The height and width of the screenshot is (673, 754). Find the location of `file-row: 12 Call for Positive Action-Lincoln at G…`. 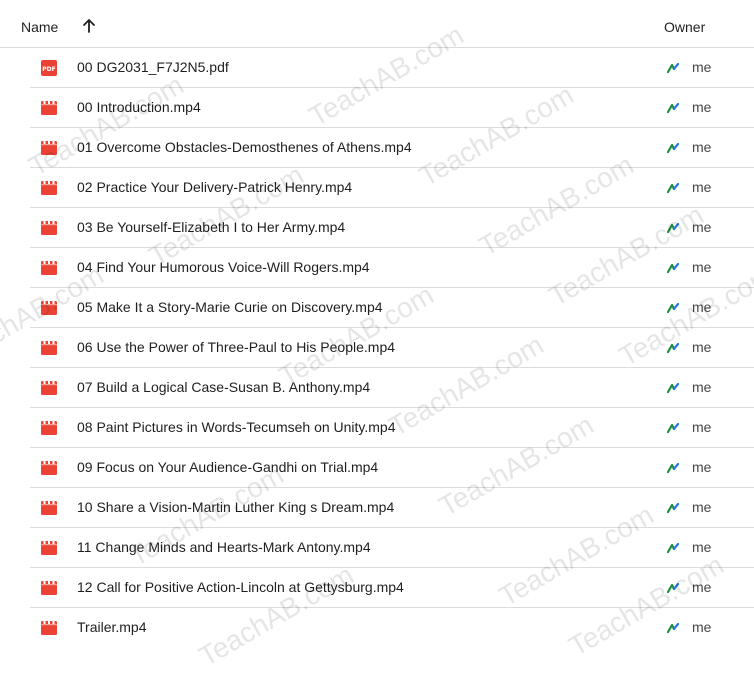

file-row: 12 Call for Positive Action-Lincoln at G… is located at coordinates (392, 588).